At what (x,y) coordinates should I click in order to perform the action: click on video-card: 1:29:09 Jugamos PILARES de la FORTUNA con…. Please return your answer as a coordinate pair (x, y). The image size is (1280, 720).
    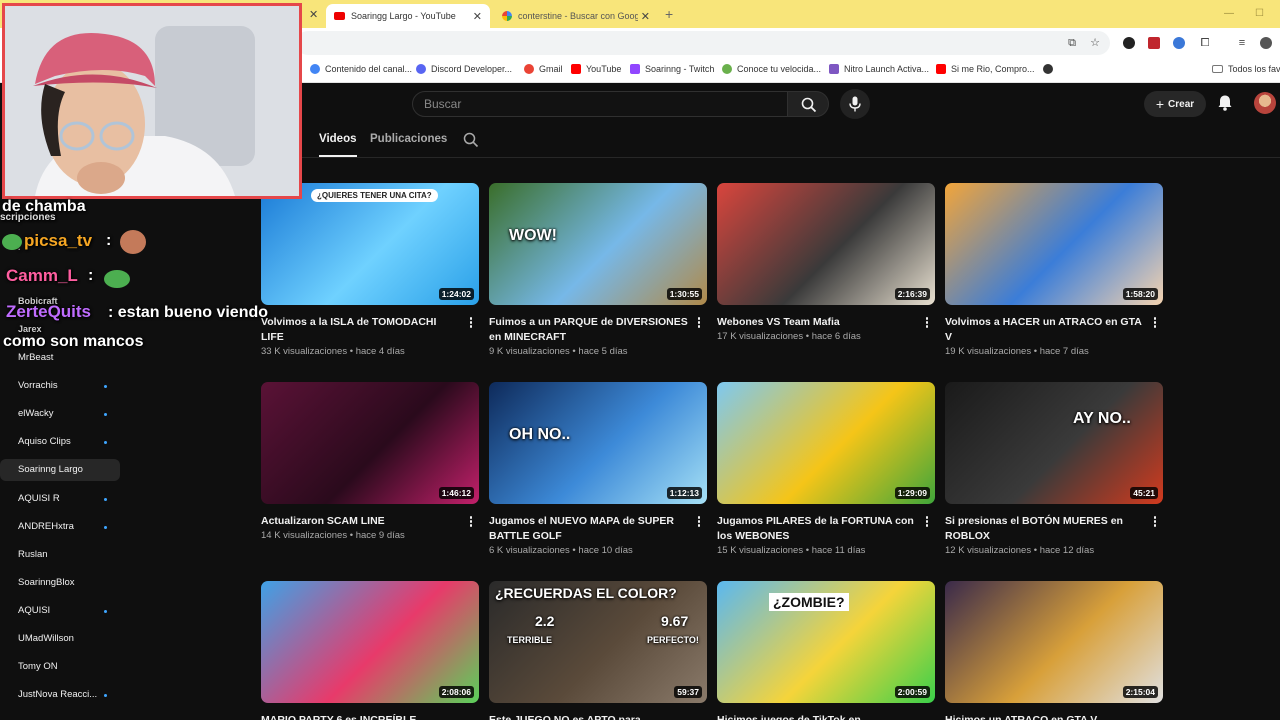
    Looking at the image, I should click on (826, 469).